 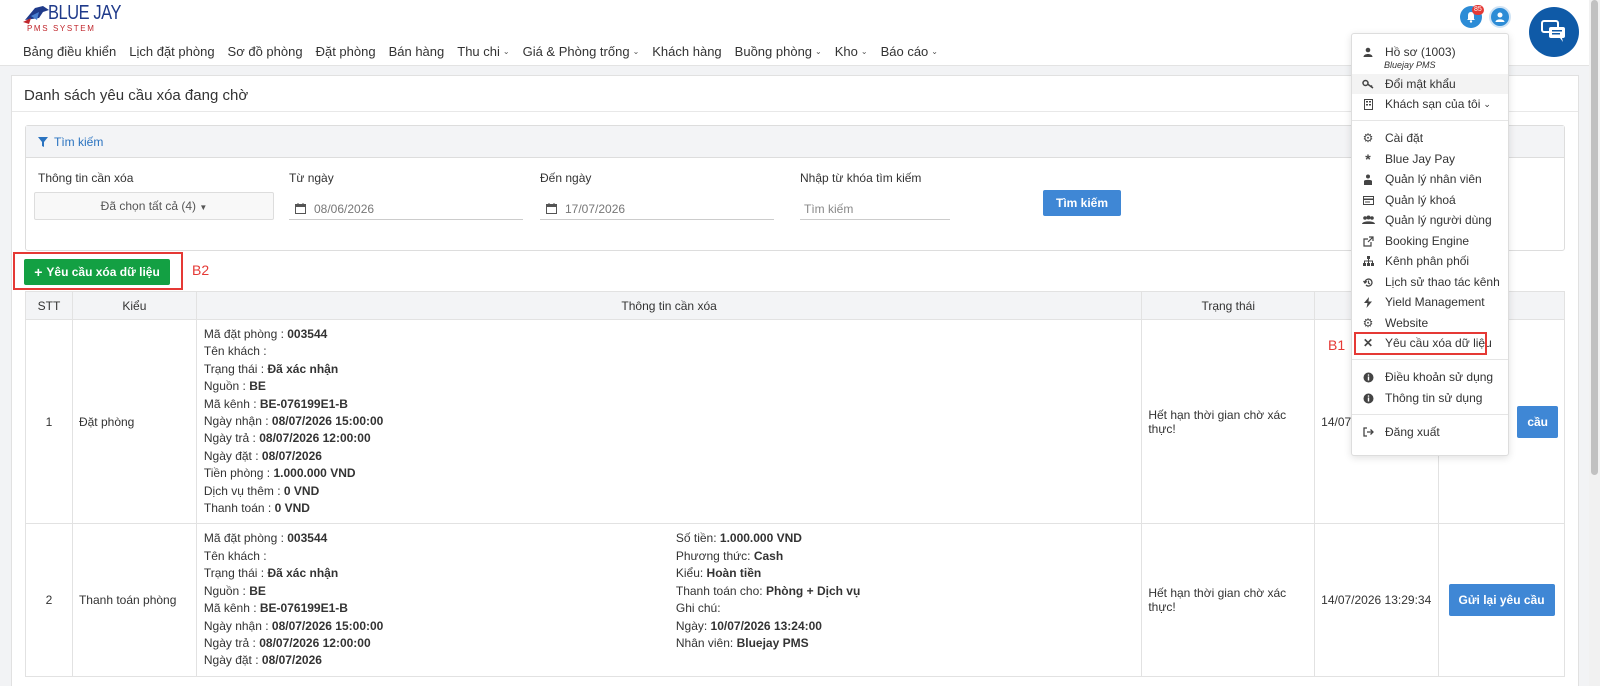 I want to click on nav-housekeeping: Buồng phòng ⌄, so click(x=778, y=51).